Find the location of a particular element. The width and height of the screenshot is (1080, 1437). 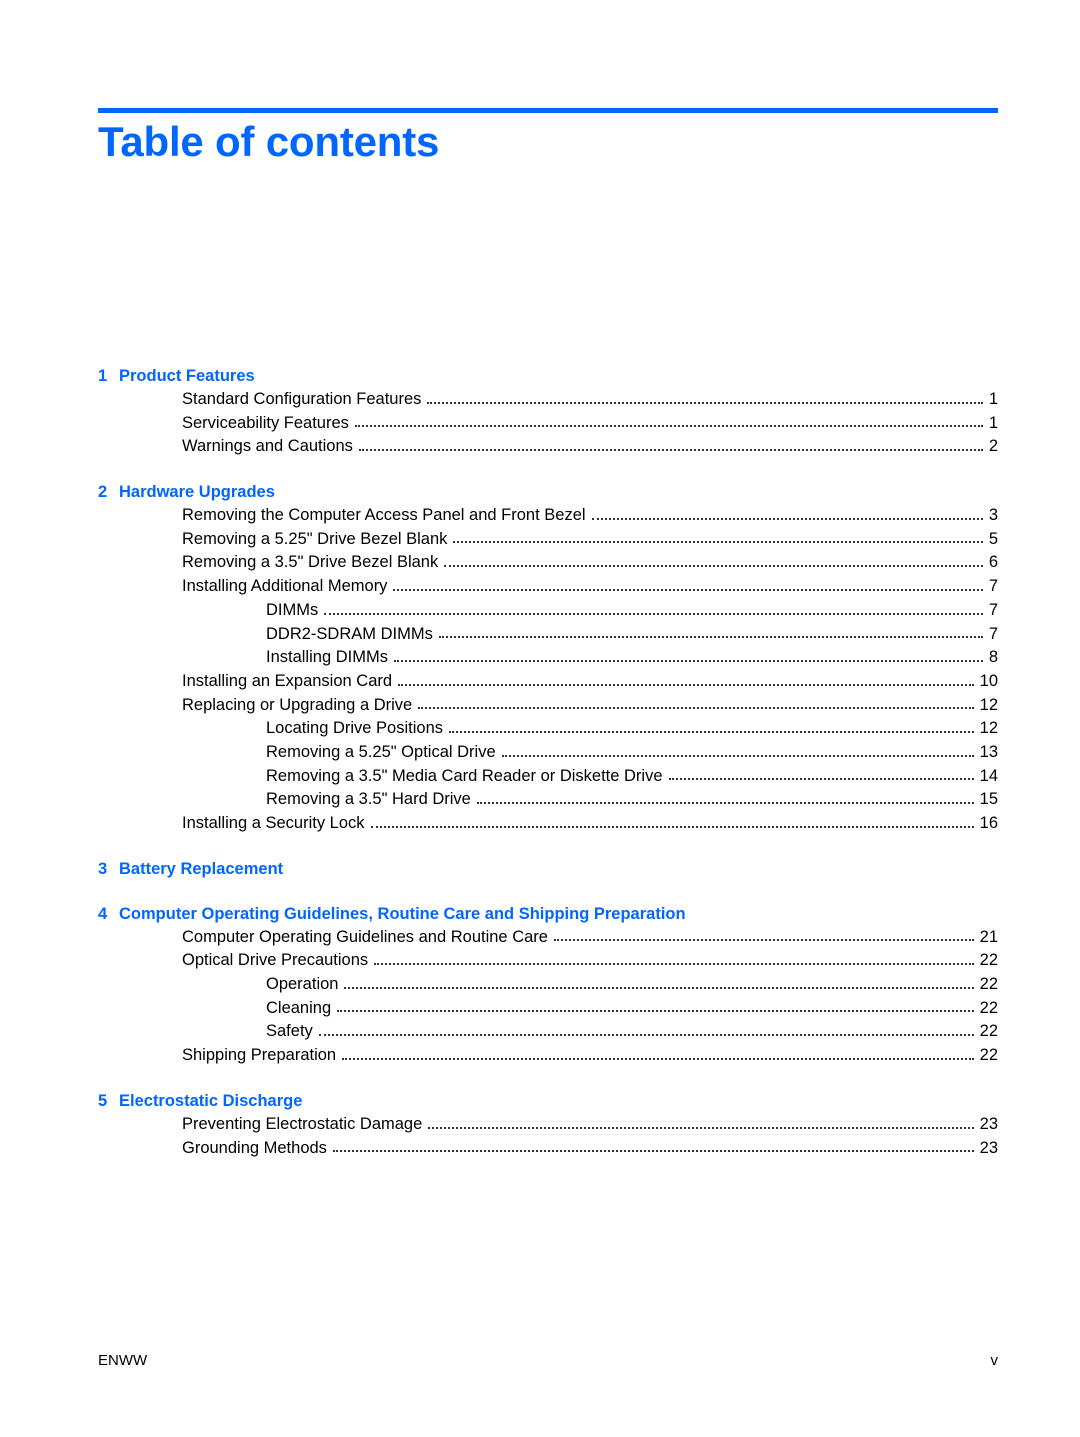

entry-label: Installing an Expansion Card is located at coordinates (287, 680).